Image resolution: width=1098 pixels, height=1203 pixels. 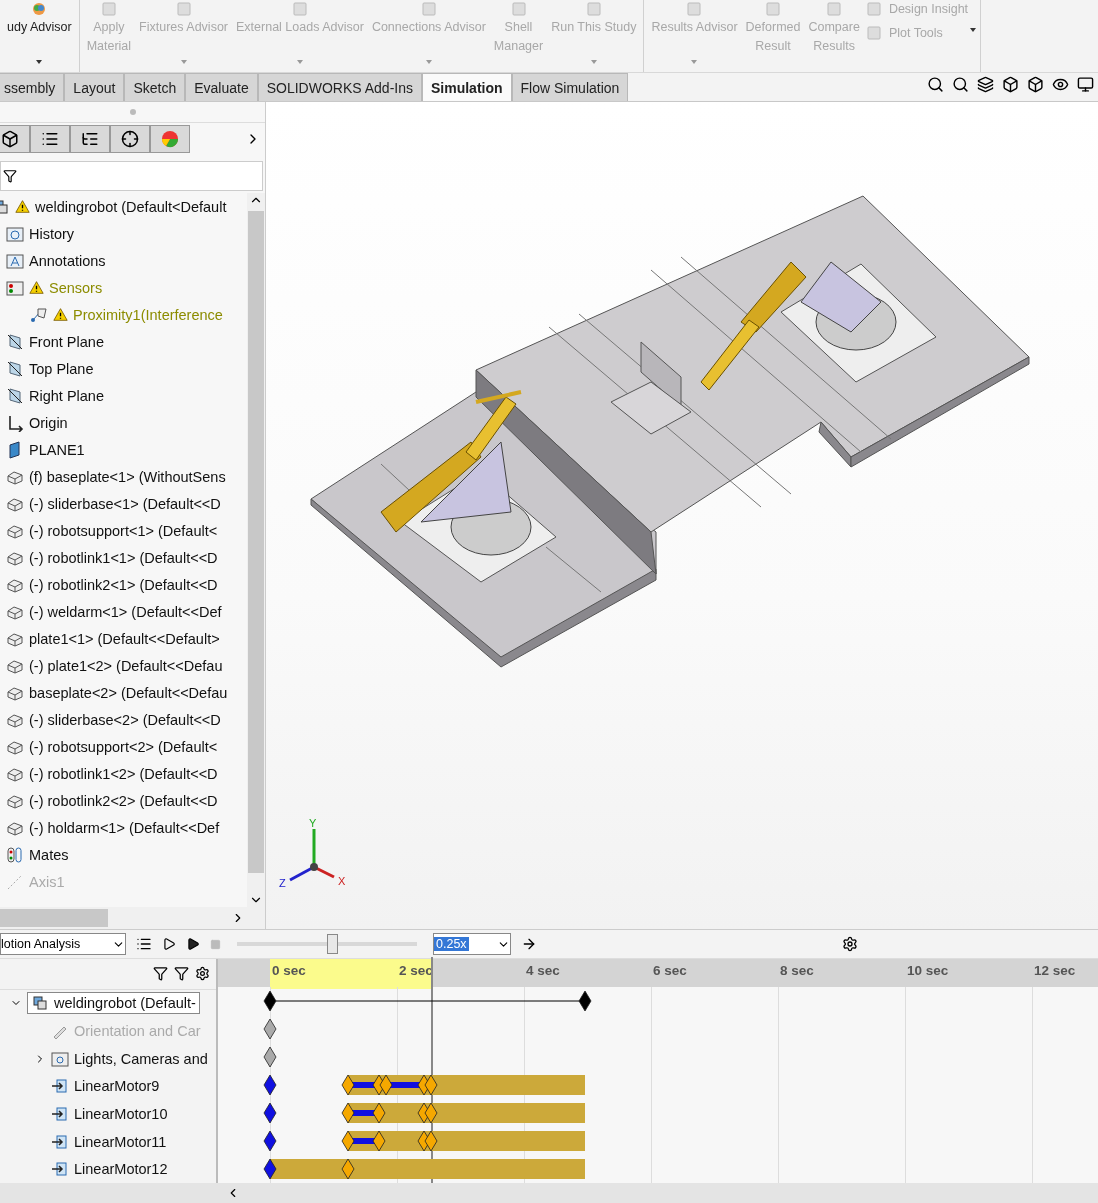 What do you see at coordinates (52, 233) in the screenshot?
I see `tree-item: History` at bounding box center [52, 233].